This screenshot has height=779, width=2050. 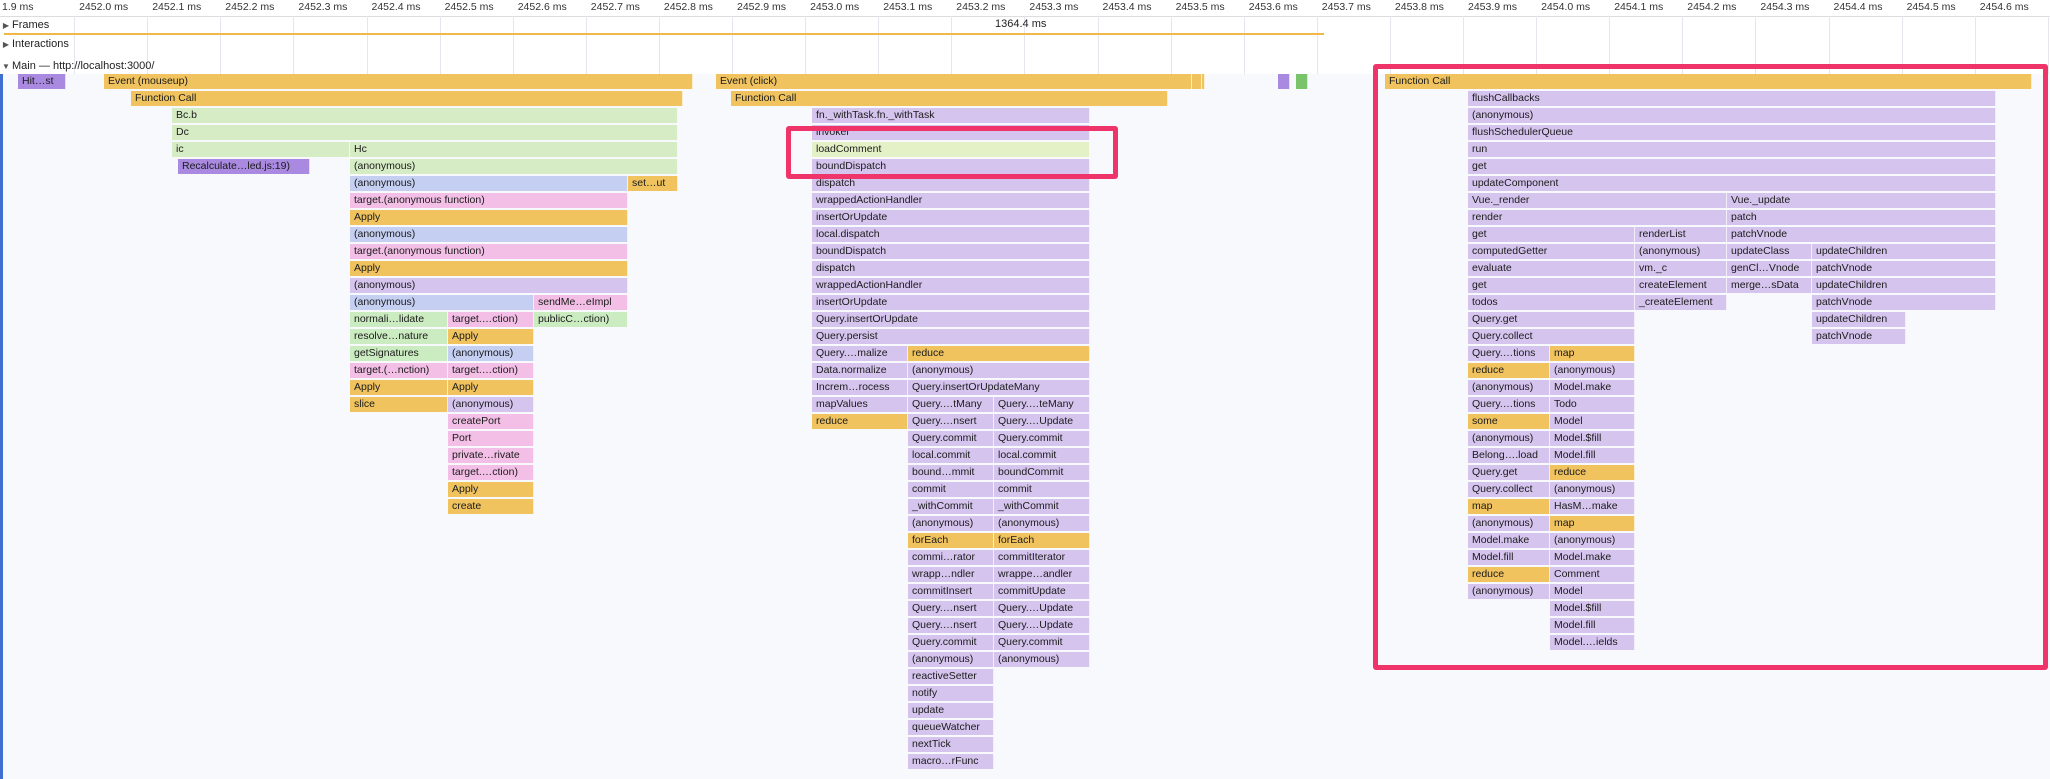 What do you see at coordinates (399, 370) in the screenshot?
I see `flame-block: target.(…nction)` at bounding box center [399, 370].